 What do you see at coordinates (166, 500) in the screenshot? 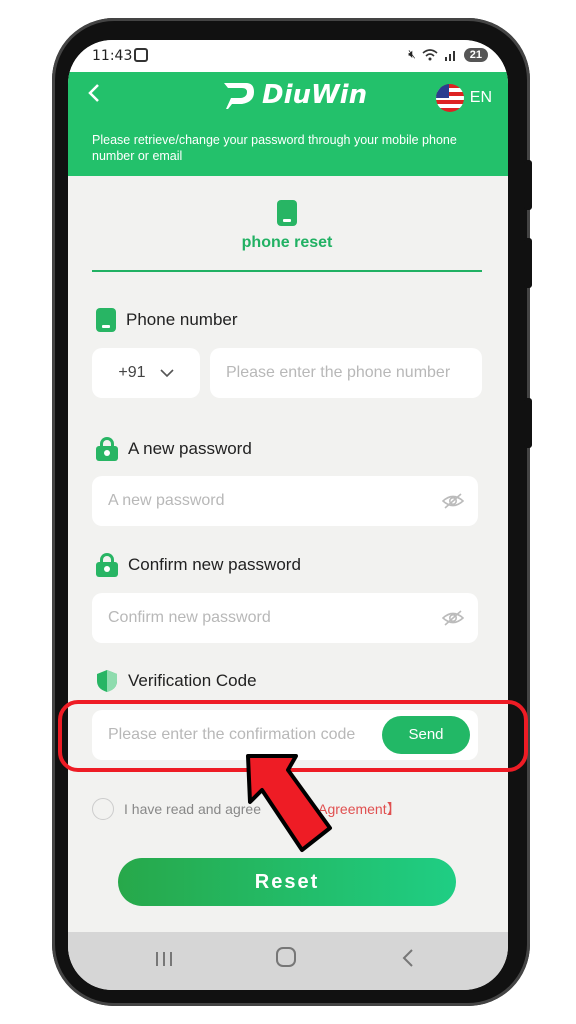
I see `new-password-placeholder: A new password` at bounding box center [166, 500].